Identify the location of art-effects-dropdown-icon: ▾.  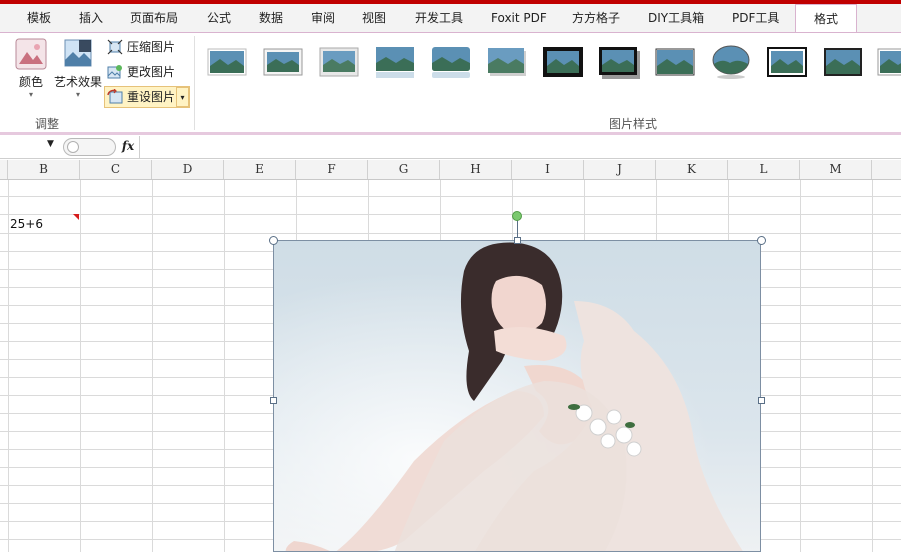
(77, 94).